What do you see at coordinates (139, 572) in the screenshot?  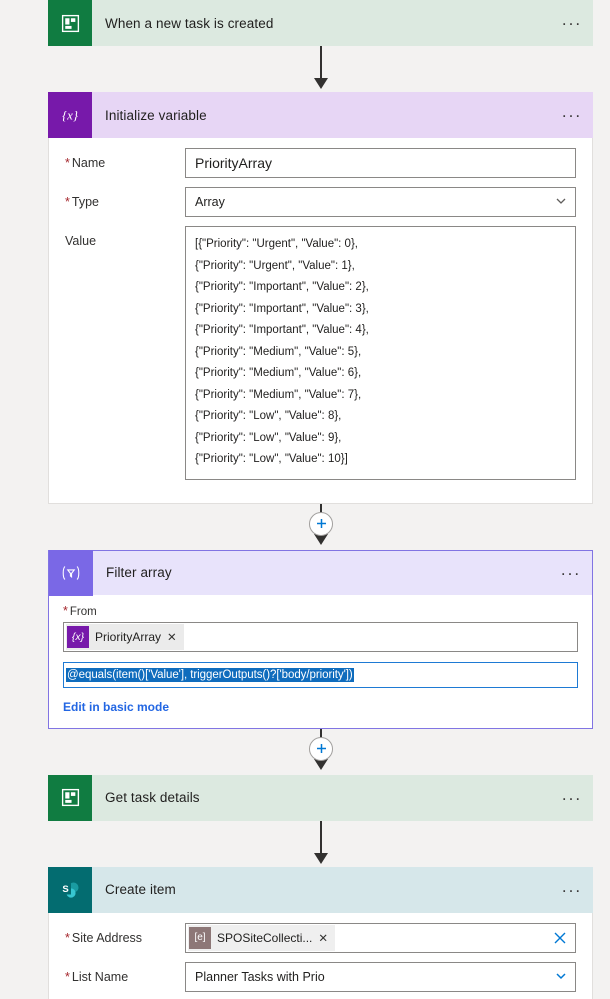 I see `step-title: Filter array` at bounding box center [139, 572].